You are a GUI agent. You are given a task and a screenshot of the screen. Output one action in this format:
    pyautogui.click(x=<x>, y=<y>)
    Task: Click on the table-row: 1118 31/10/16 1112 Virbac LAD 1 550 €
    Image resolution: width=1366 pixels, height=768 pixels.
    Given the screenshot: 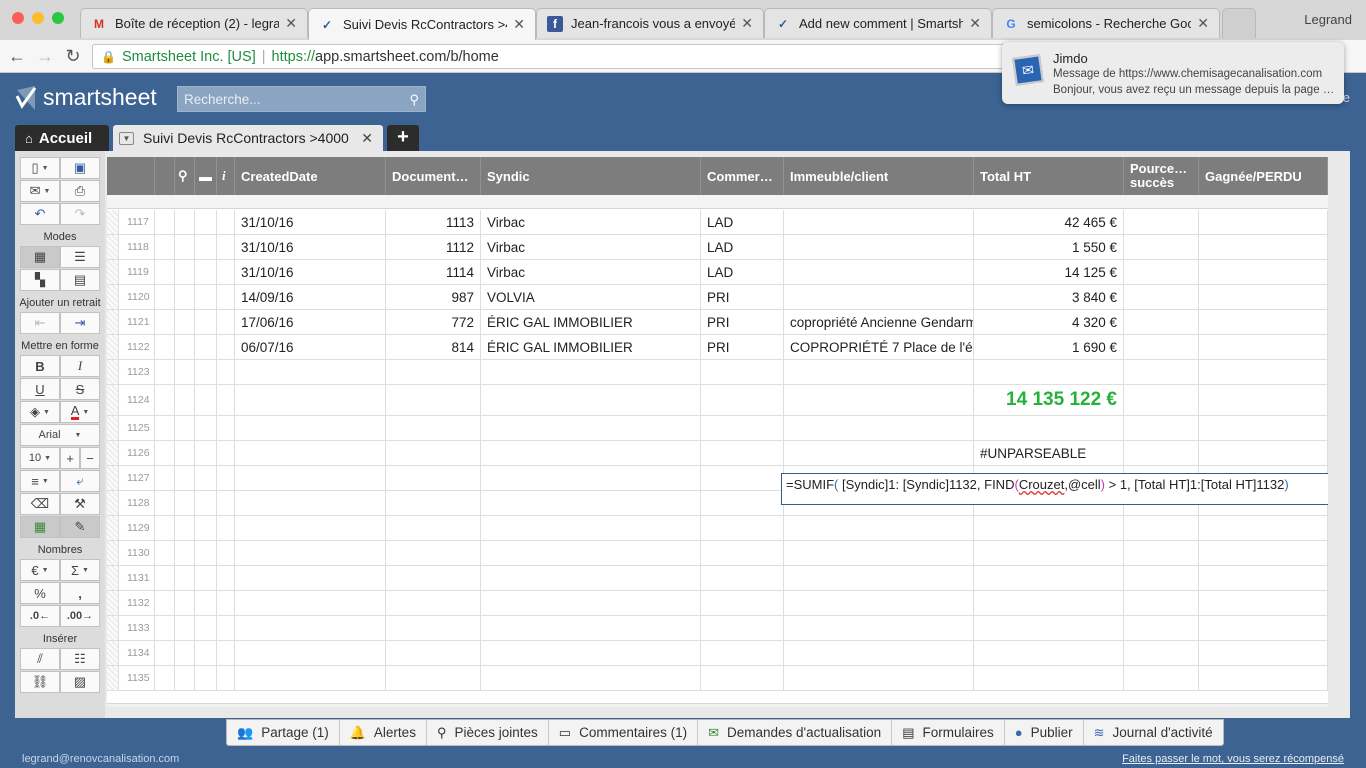 What is the action you would take?
    pyautogui.click(x=717, y=247)
    